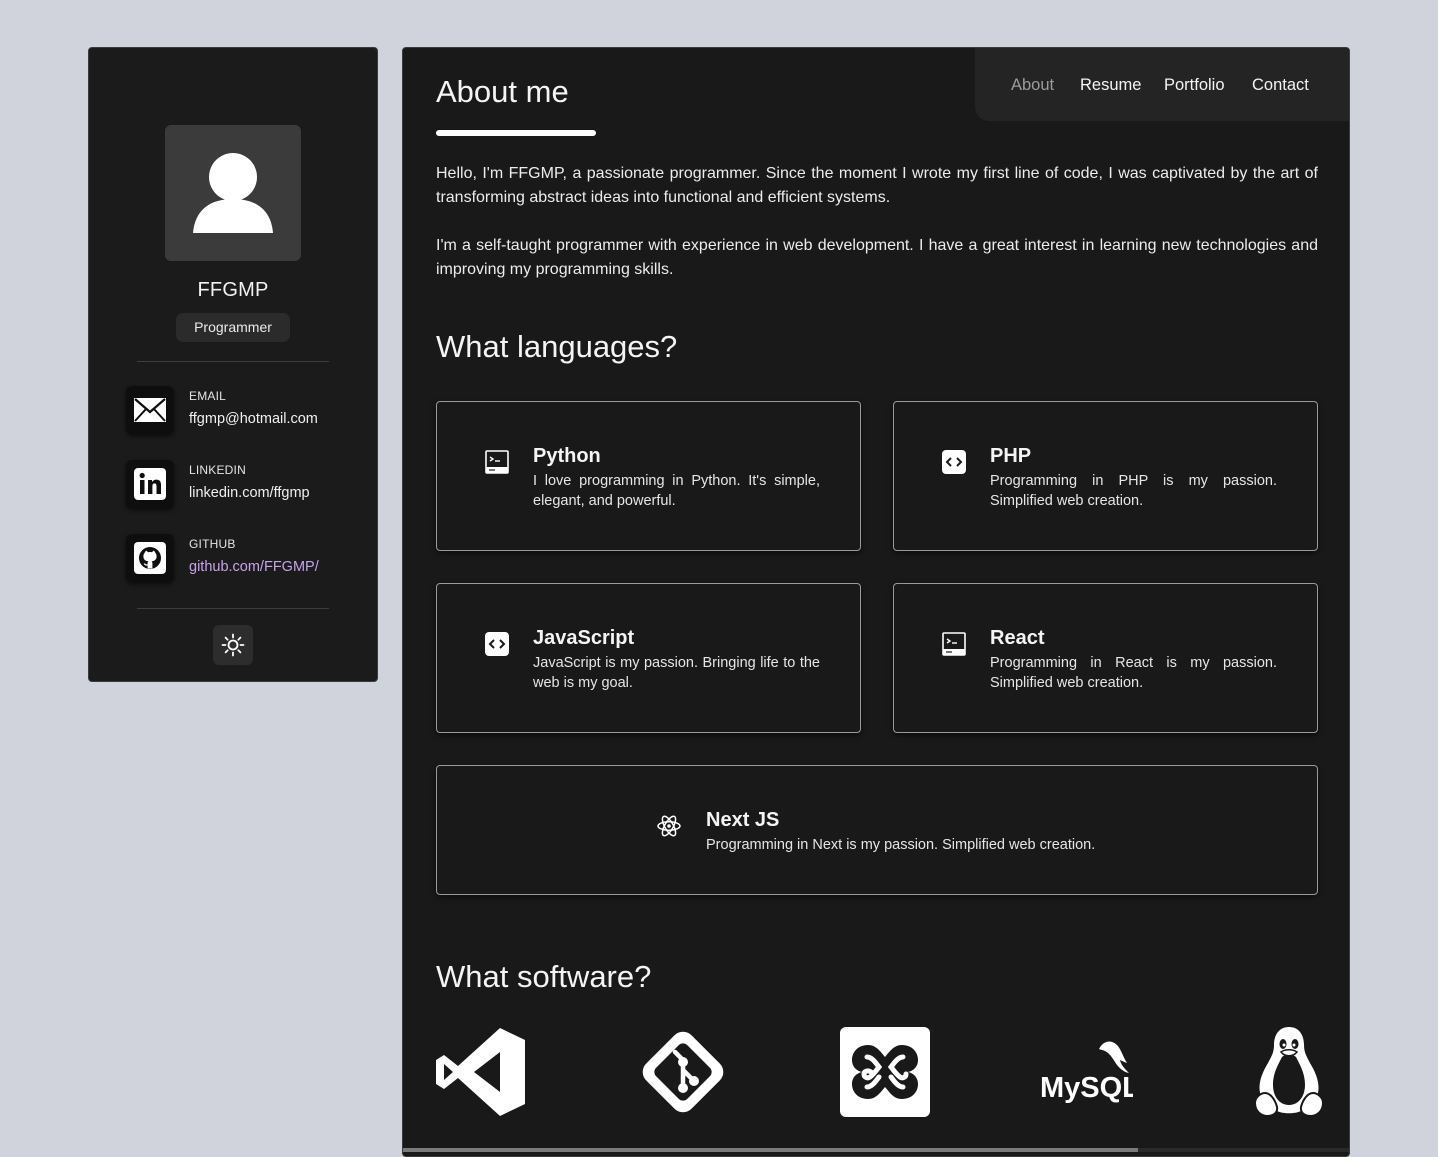 Image resolution: width=1438 pixels, height=1157 pixels. What do you see at coordinates (544, 976) in the screenshot?
I see `software-title: What software?` at bounding box center [544, 976].